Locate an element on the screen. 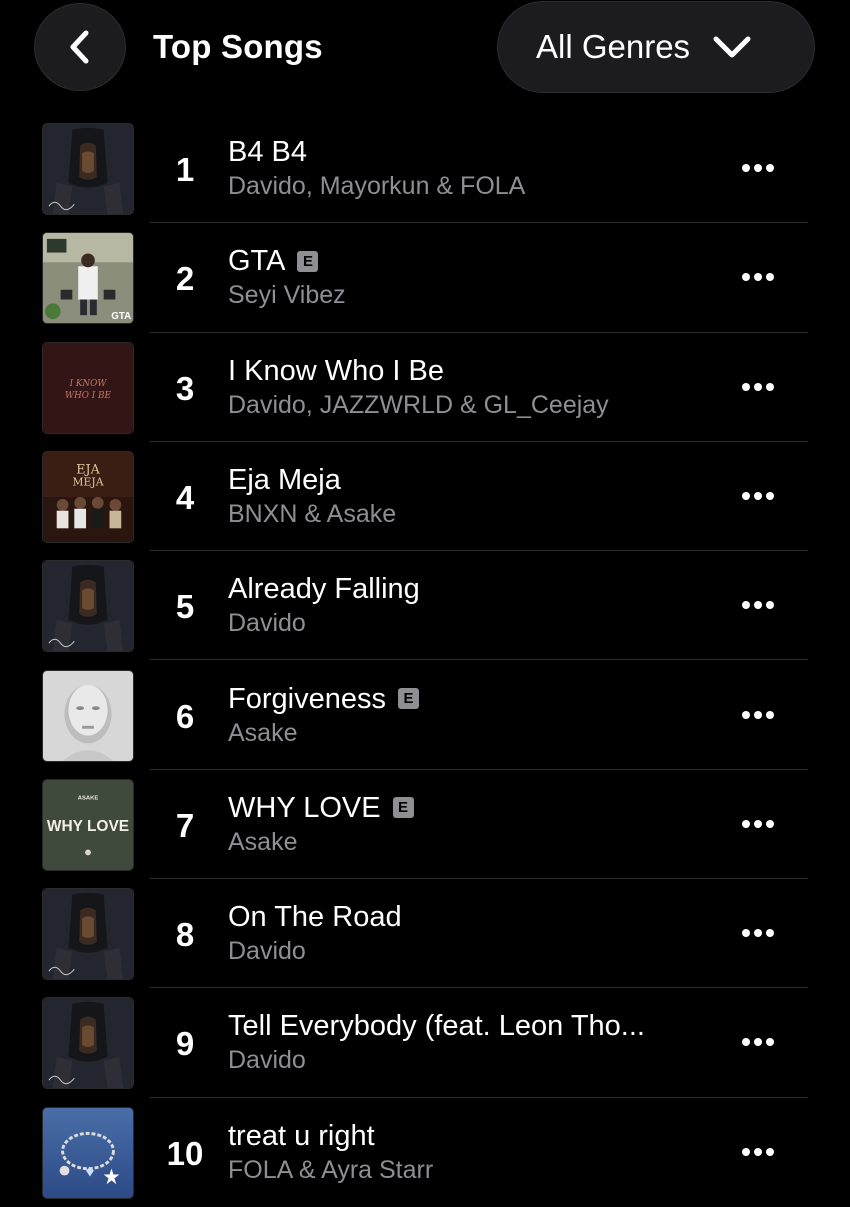  song-title-line: GTA E is located at coordinates (473, 261).